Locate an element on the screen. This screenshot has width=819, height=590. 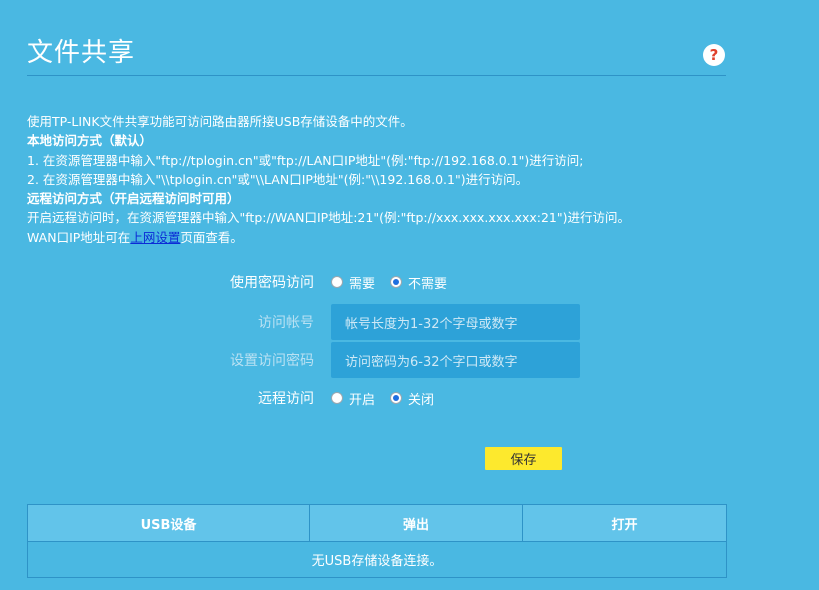
remote-off-radio is located at coordinates (396, 398).